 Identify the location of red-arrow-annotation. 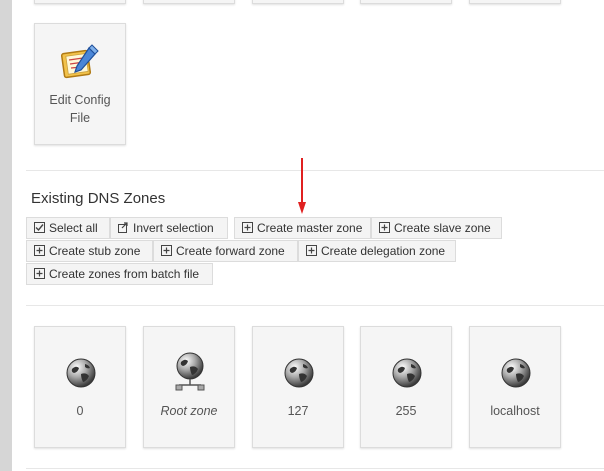
(302, 186).